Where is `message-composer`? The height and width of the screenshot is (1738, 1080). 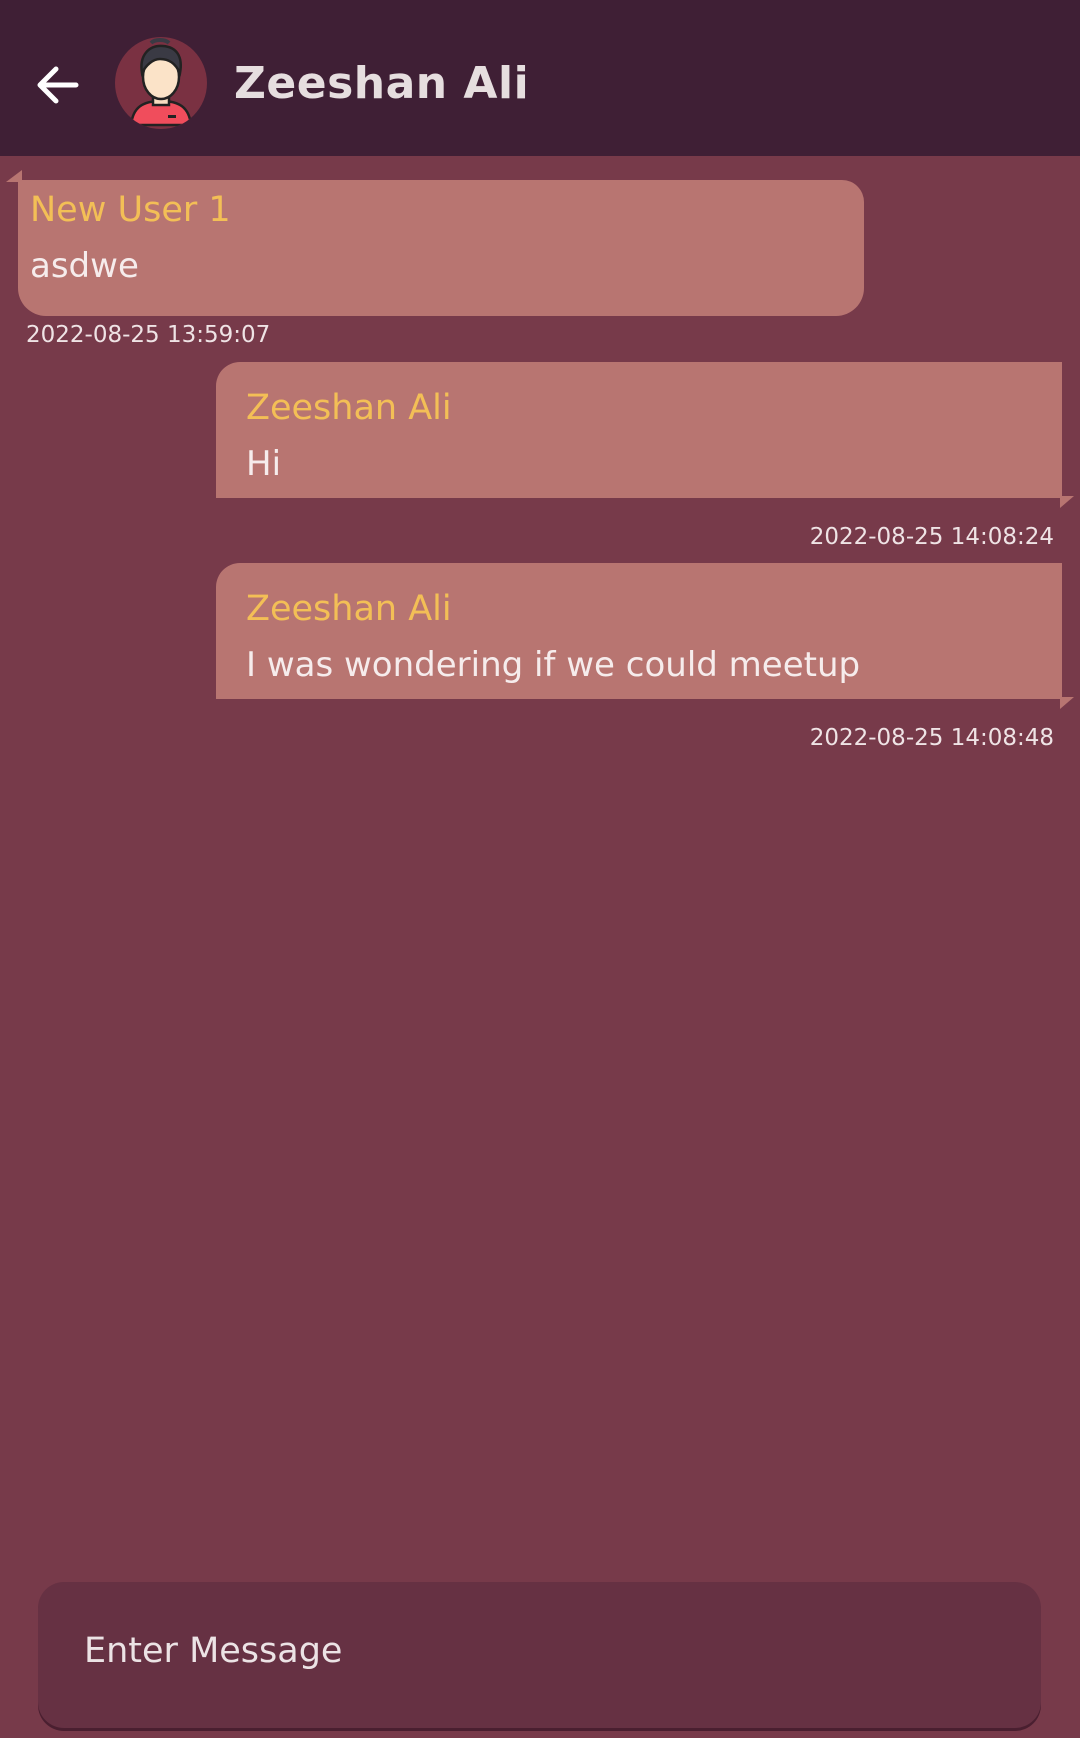 message-composer is located at coordinates (539, 1655).